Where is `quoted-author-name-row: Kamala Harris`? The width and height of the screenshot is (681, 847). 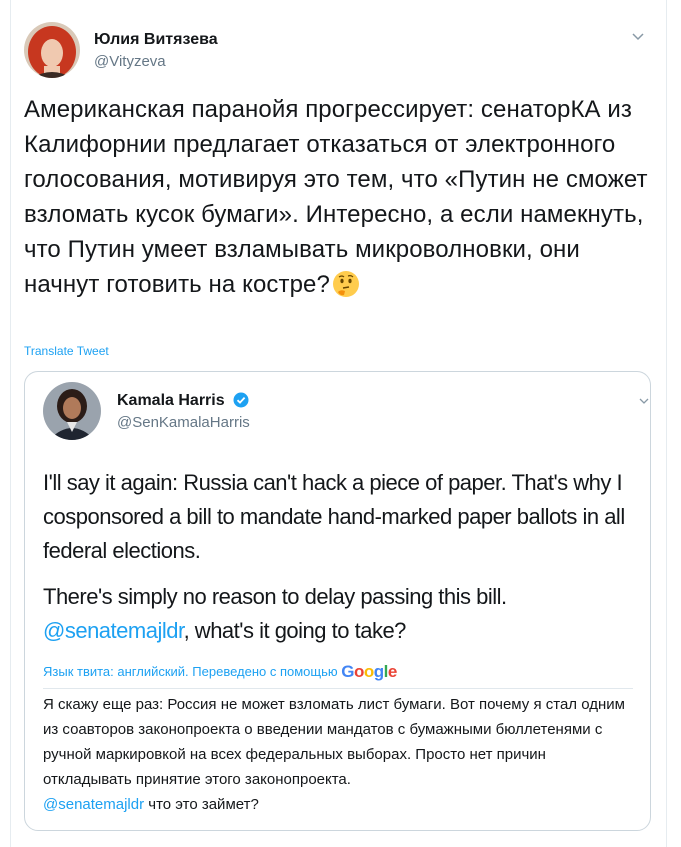
quoted-author-name-row: Kamala Harris is located at coordinates (183, 401).